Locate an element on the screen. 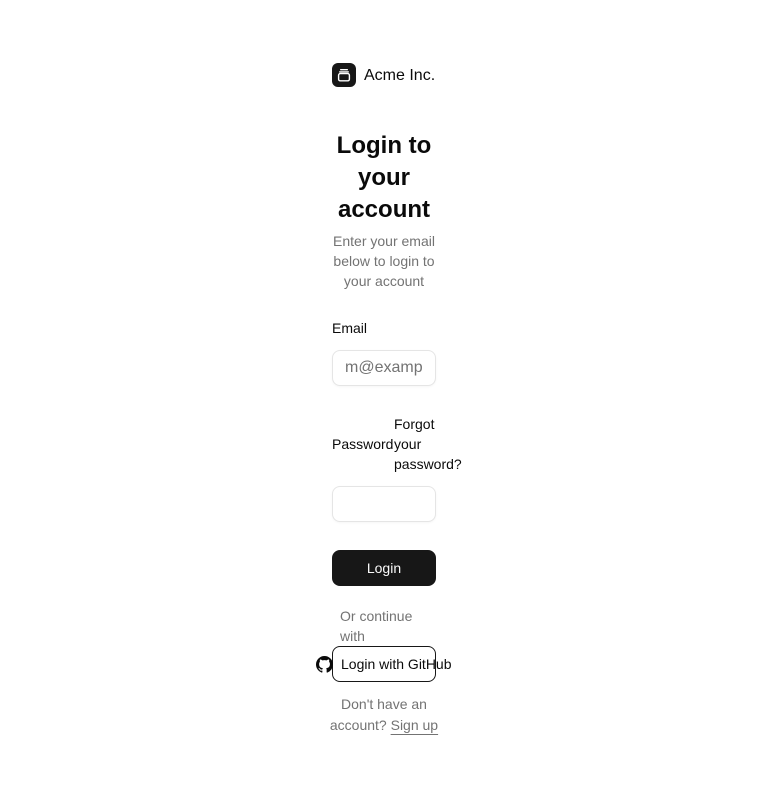  password-field is located at coordinates (384, 504).